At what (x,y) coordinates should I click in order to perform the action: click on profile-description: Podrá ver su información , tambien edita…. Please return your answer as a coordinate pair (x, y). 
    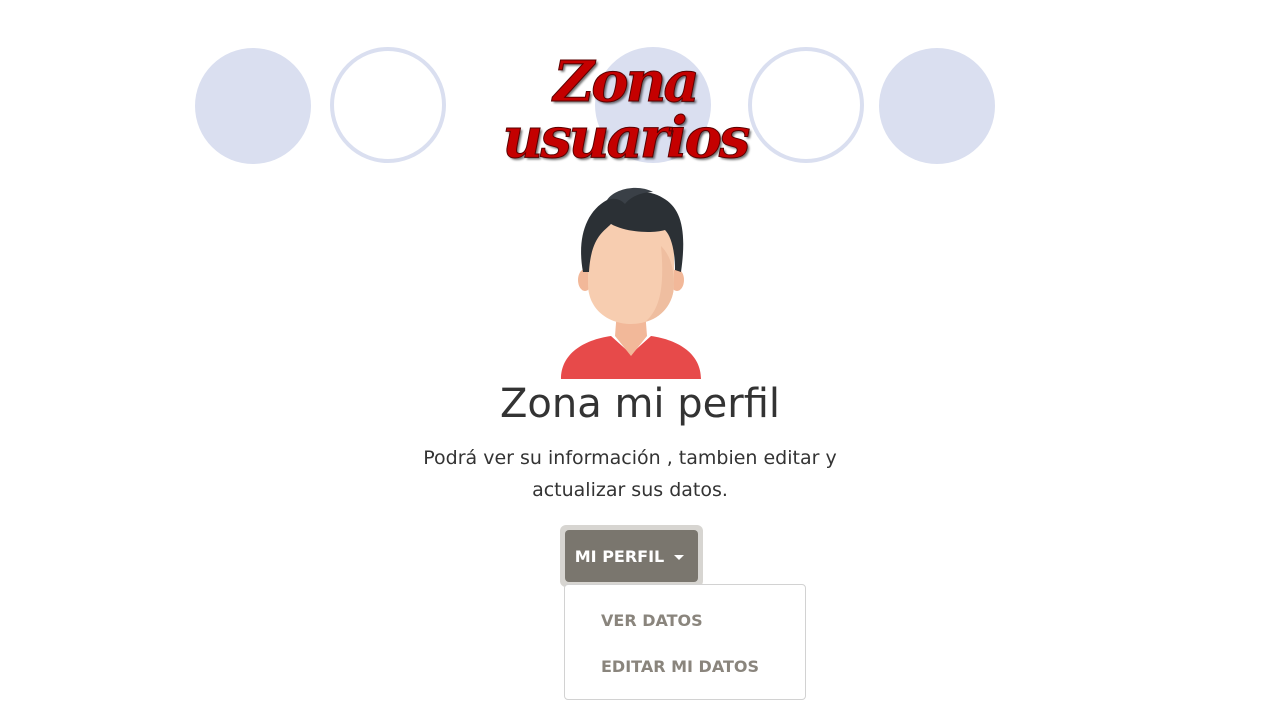
    Looking at the image, I should click on (630, 474).